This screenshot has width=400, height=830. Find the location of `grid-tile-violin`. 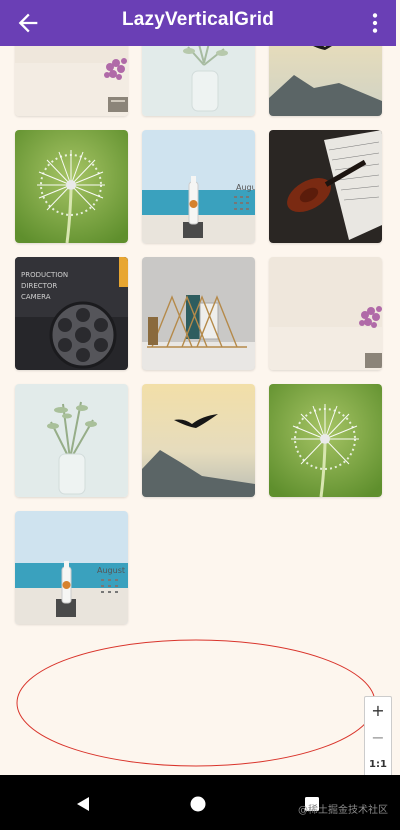

grid-tile-violin is located at coordinates (325, 186).